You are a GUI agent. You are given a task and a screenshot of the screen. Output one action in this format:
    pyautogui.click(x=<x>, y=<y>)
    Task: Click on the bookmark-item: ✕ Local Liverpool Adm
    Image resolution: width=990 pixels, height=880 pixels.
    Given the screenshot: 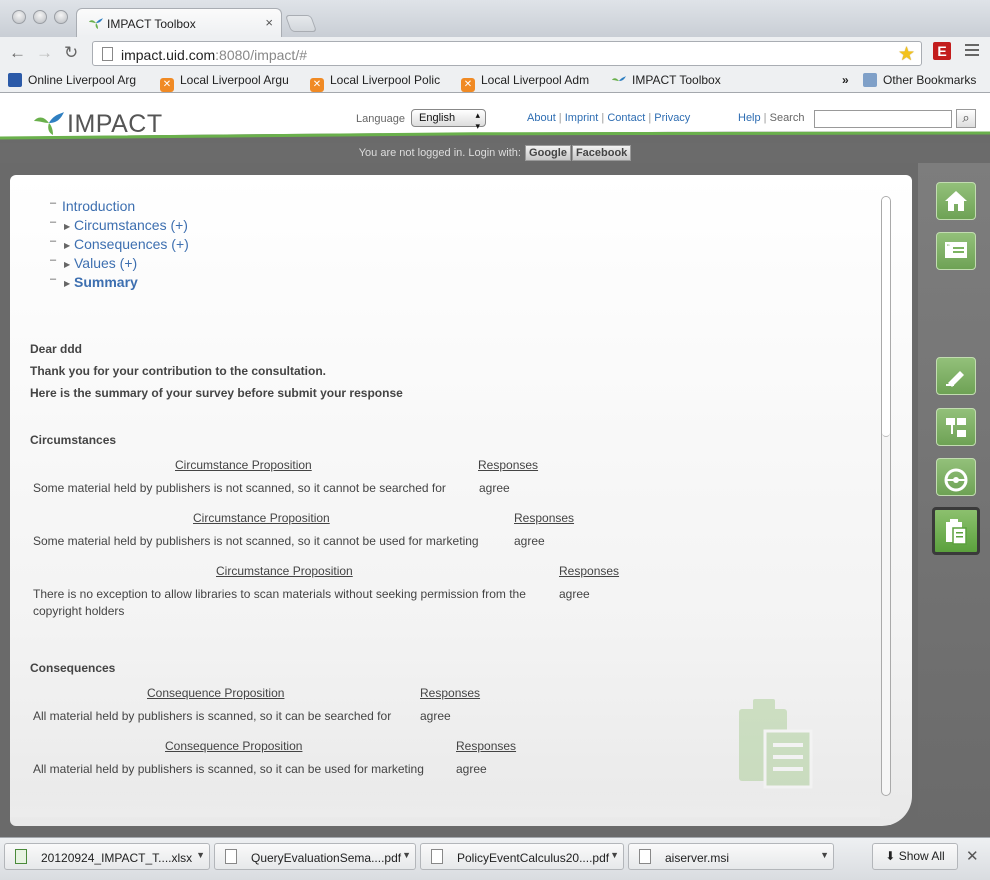 What is the action you would take?
    pyautogui.click(x=525, y=82)
    